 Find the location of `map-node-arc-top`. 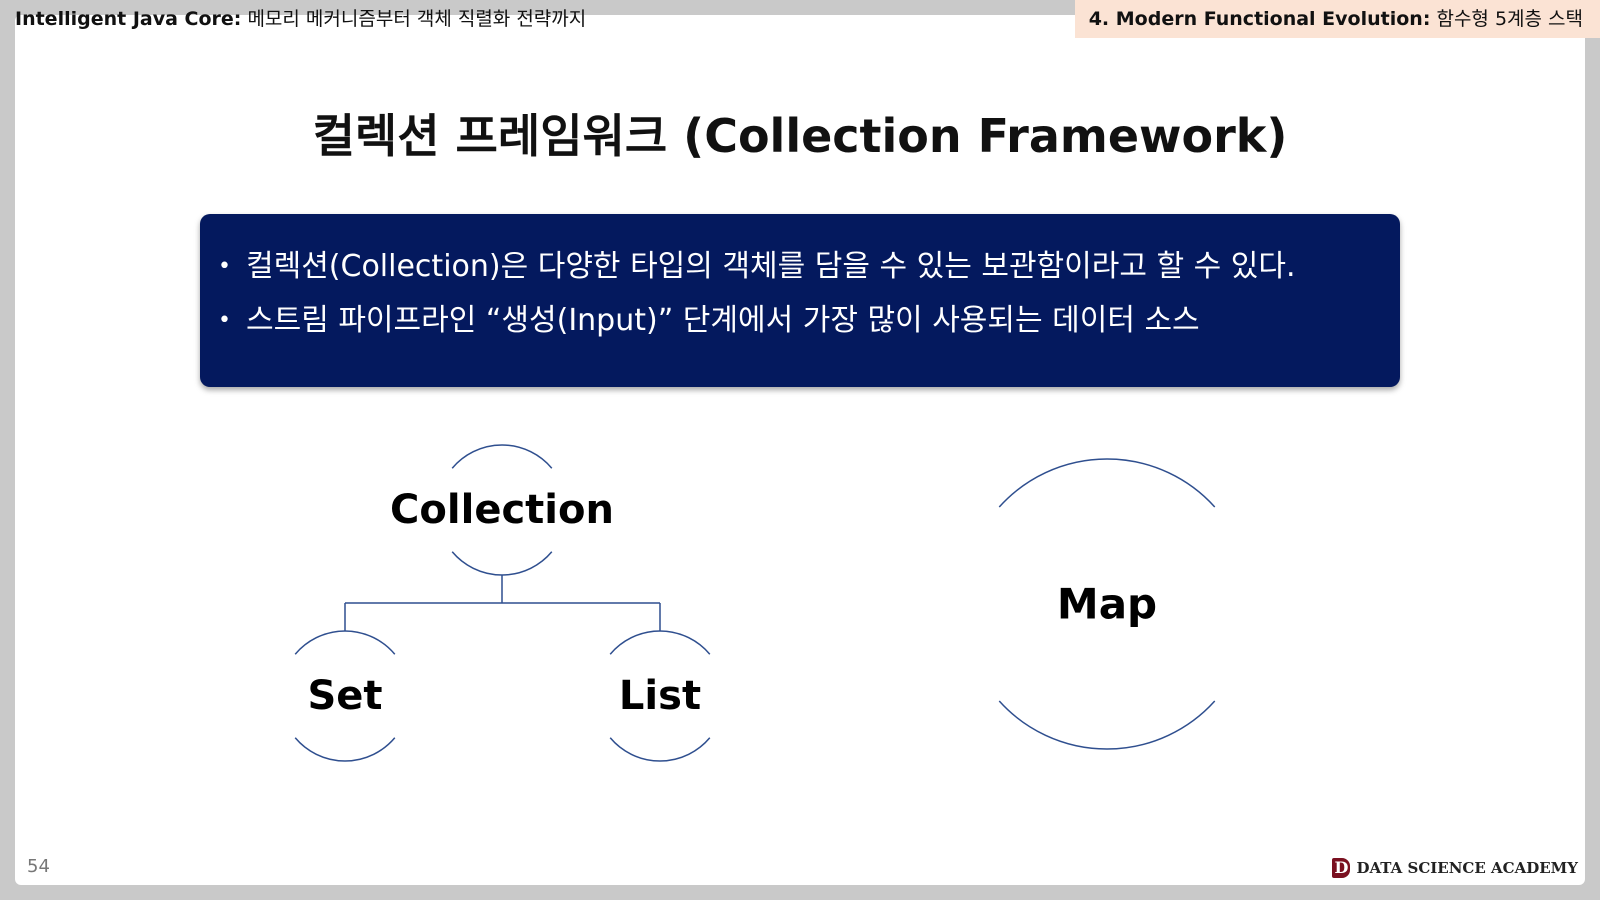

map-node-arc-top is located at coordinates (1107, 483).